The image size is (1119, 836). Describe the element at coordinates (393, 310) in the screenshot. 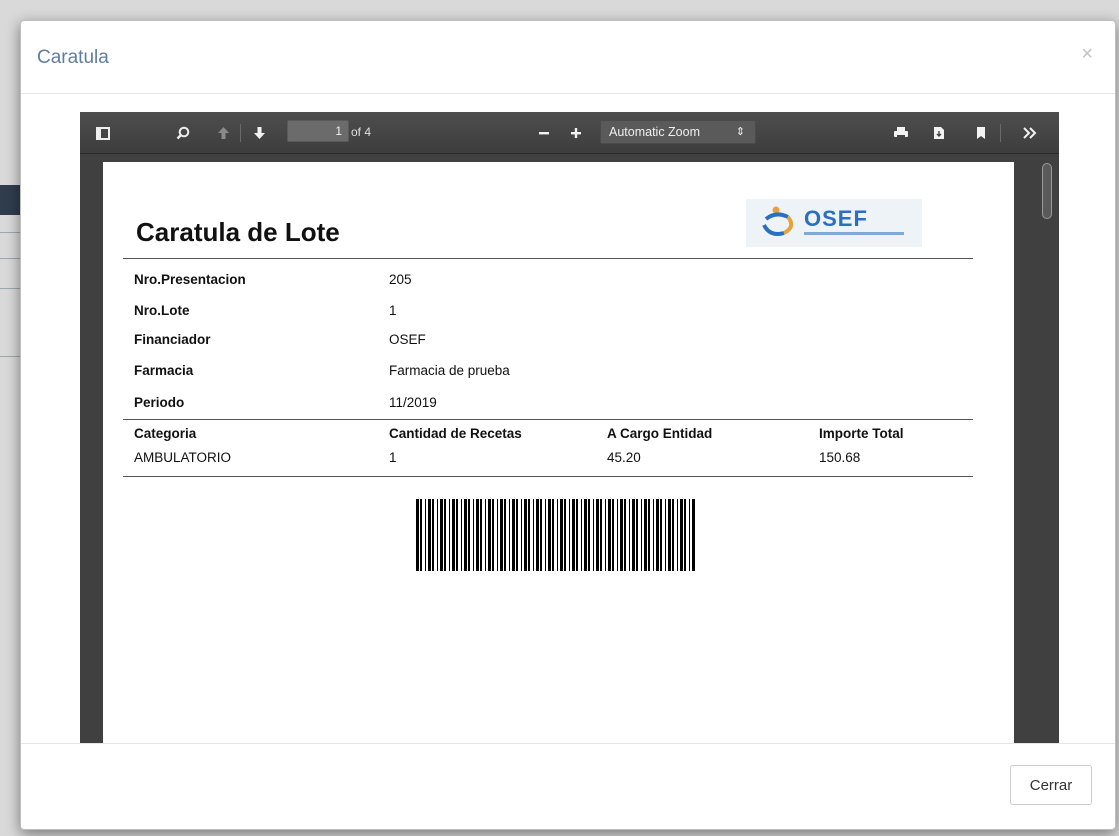

I see `field-value: 1` at that location.